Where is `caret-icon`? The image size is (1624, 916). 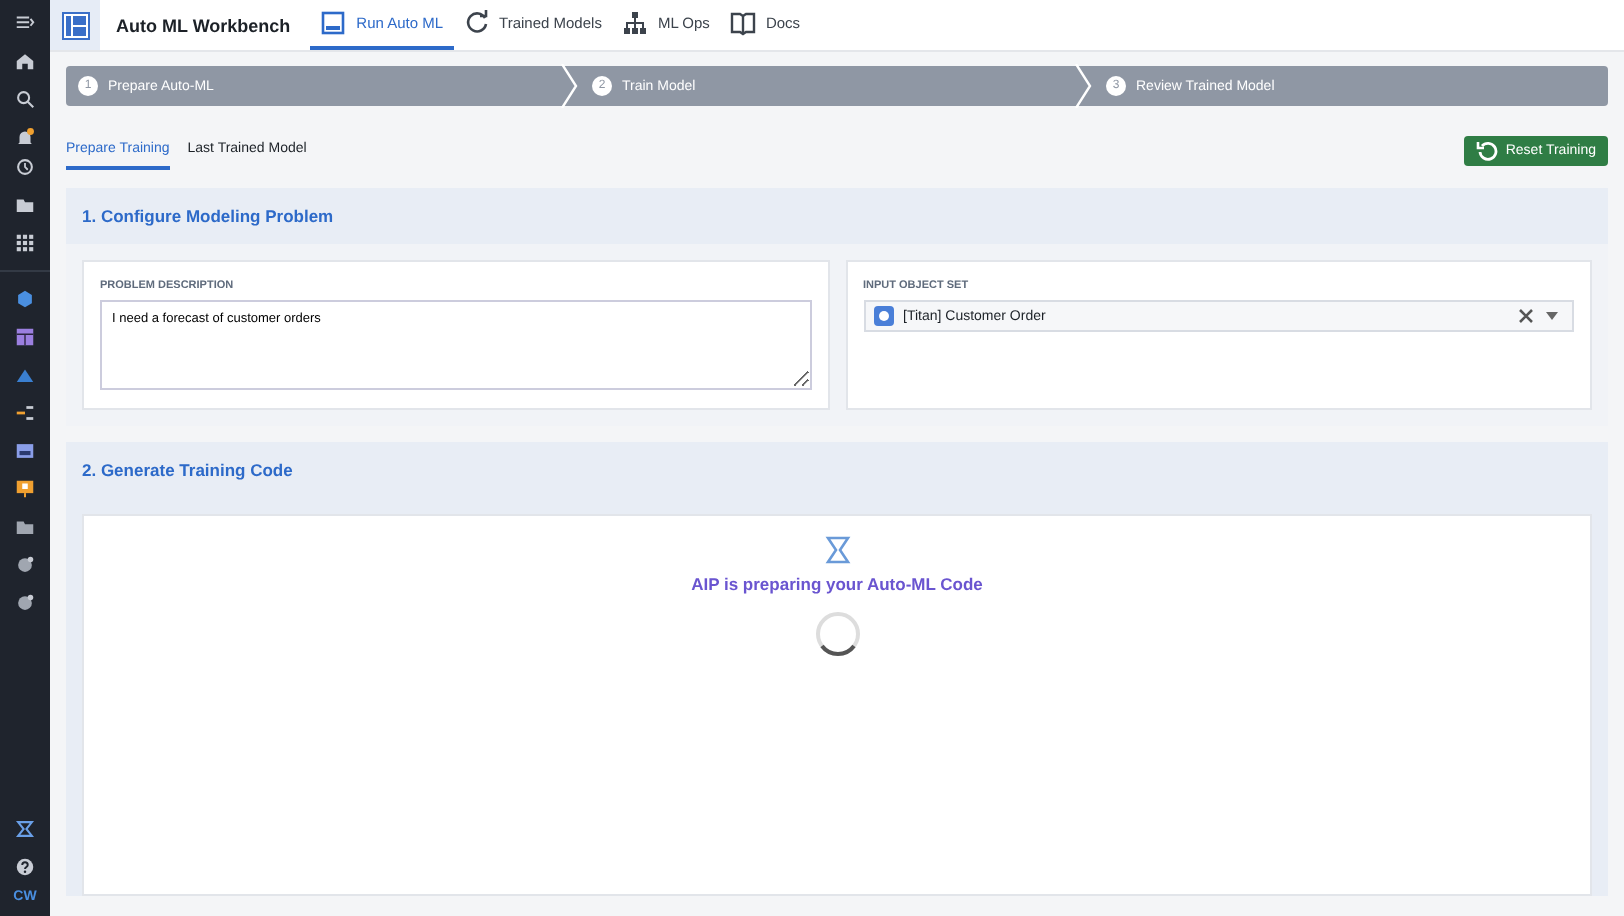 caret-icon is located at coordinates (1552, 316).